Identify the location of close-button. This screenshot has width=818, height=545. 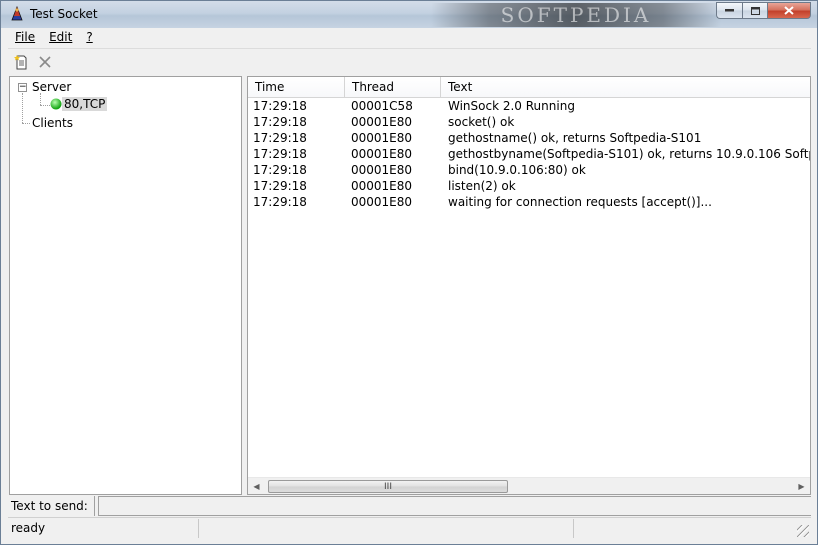
(789, 10).